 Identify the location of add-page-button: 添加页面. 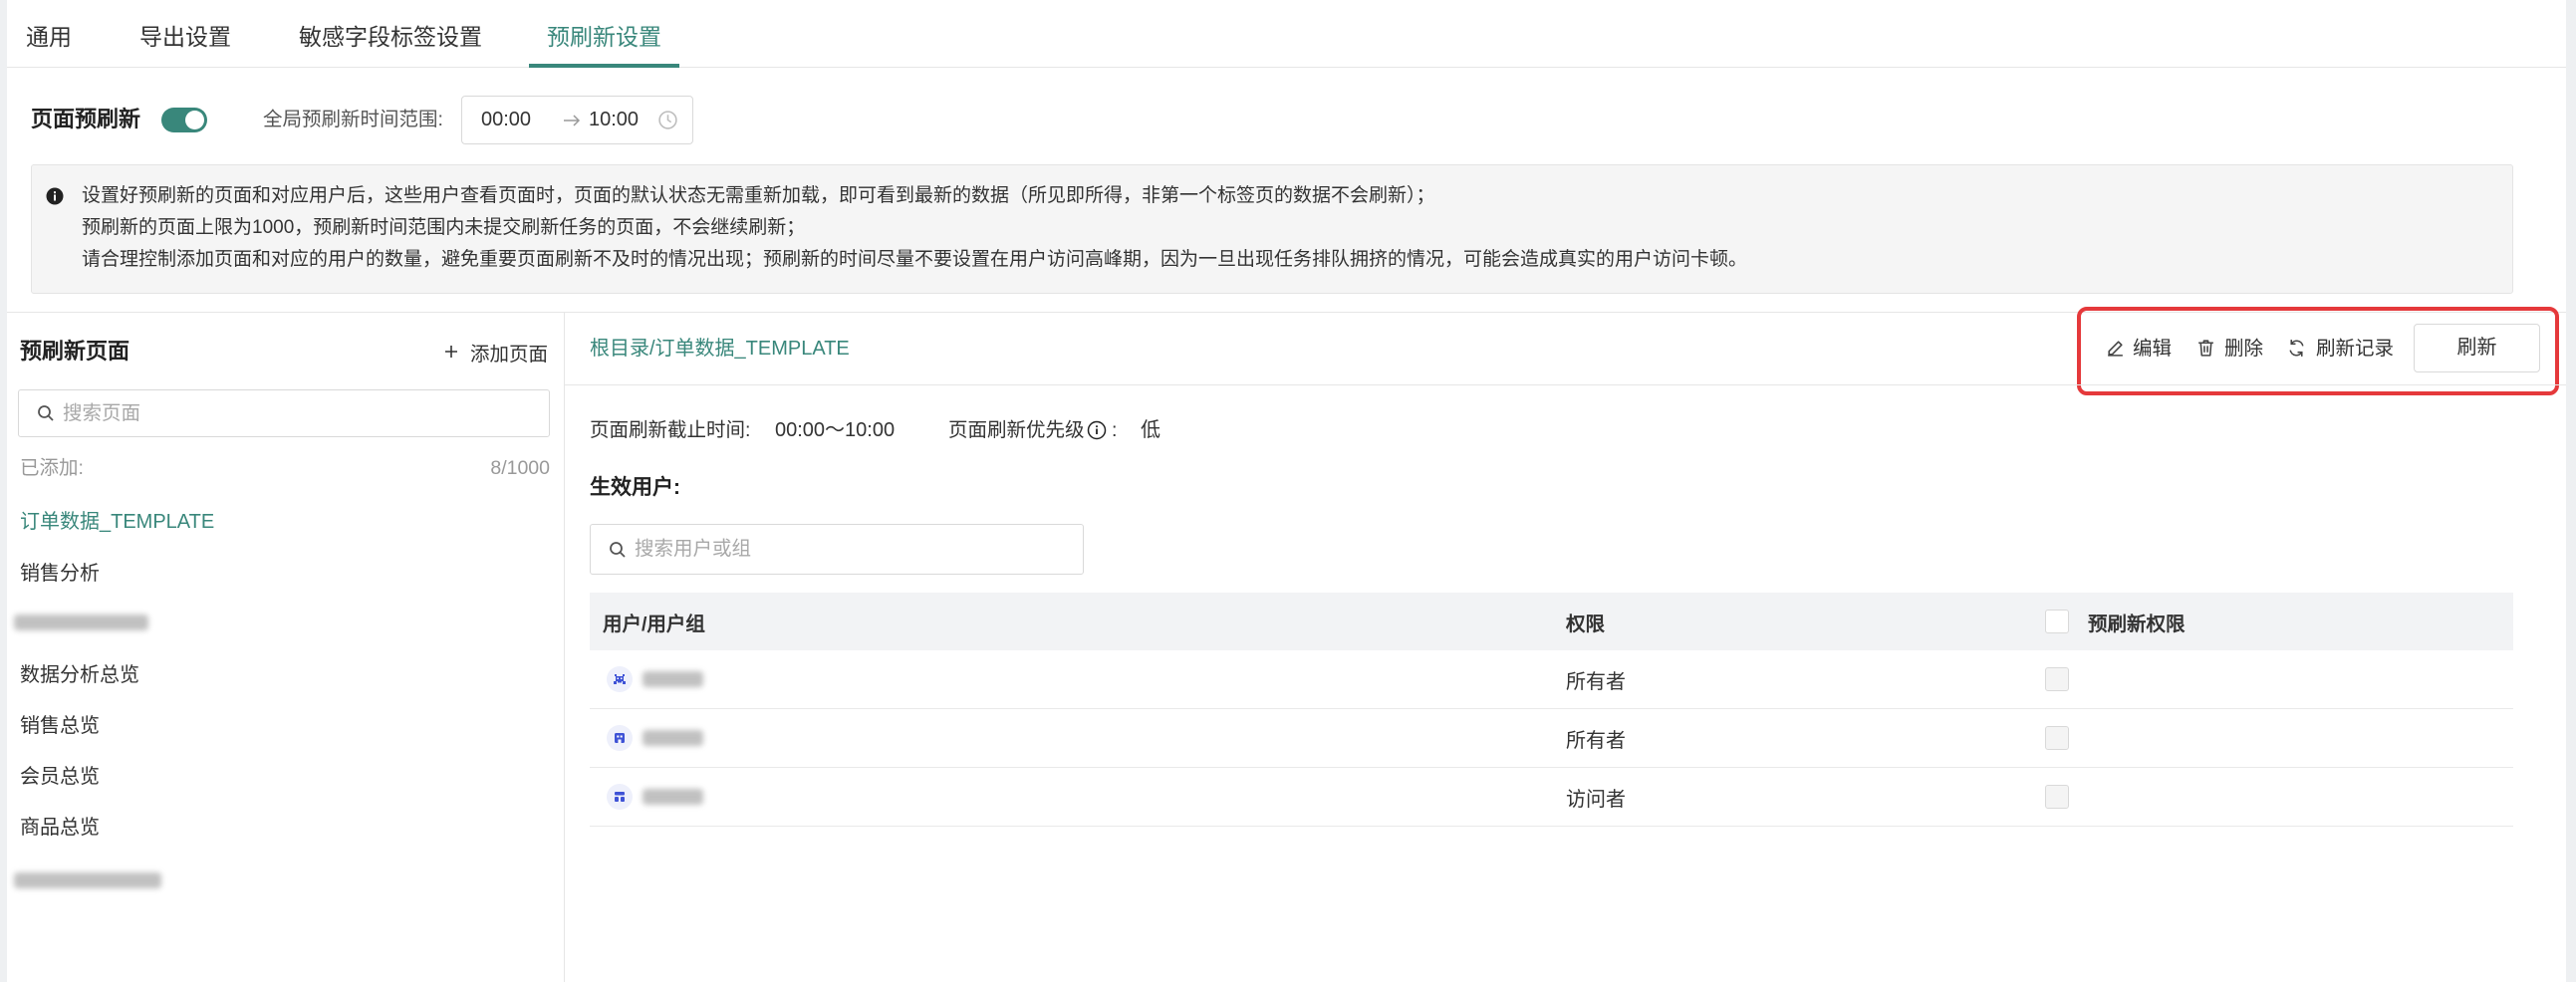
(496, 352).